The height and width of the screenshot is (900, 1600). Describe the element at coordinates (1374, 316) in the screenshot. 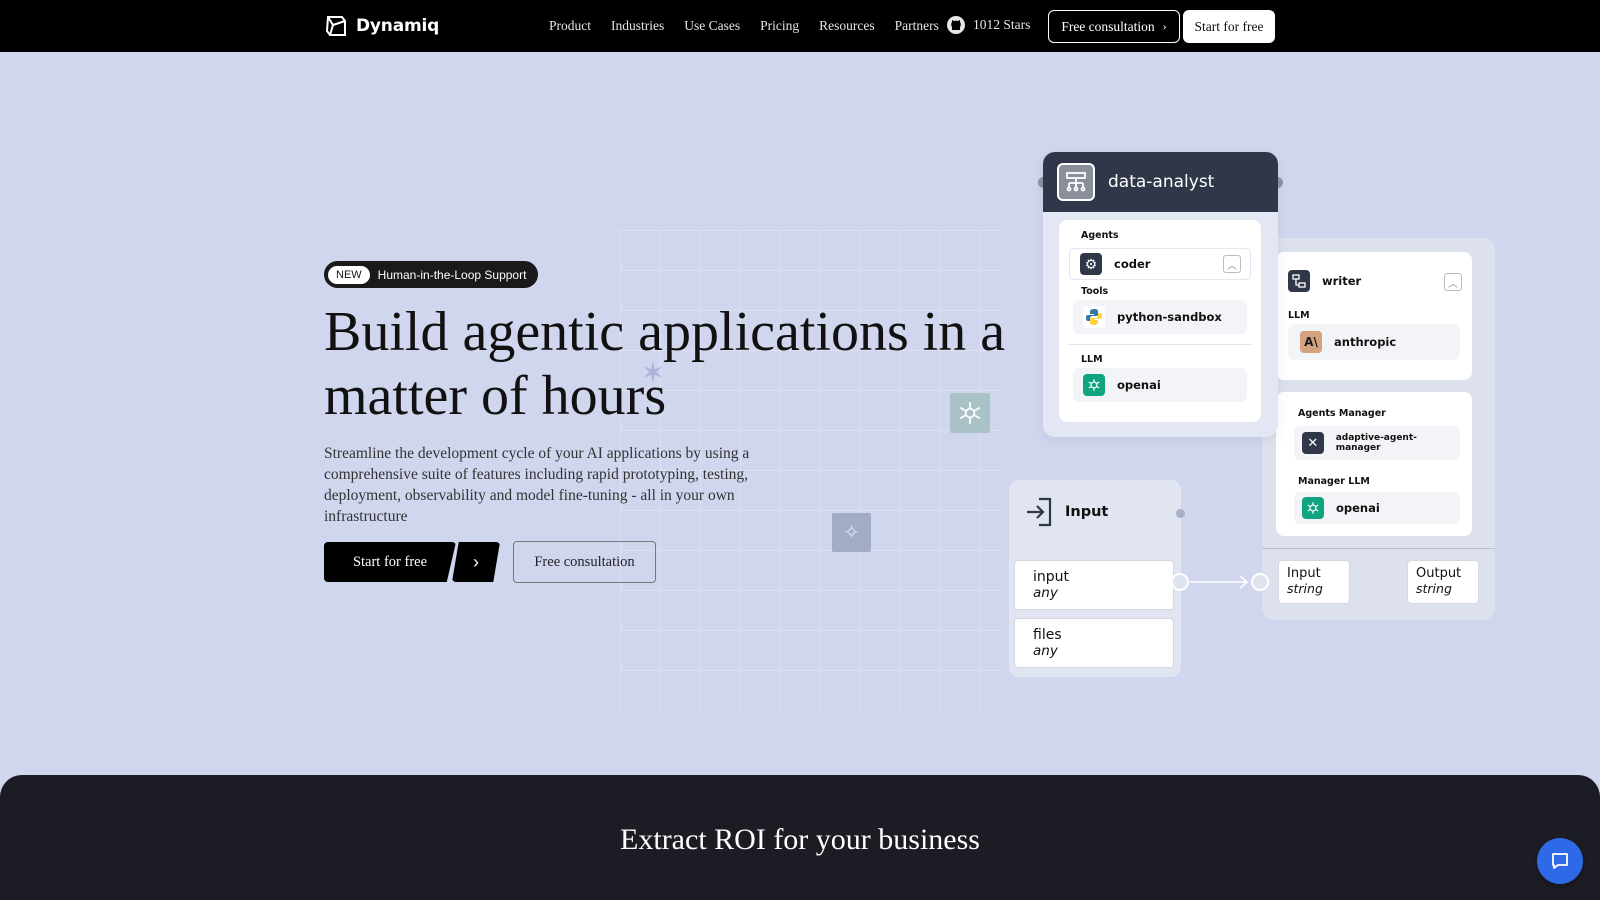

I see `writer-panel: writer ︿ LLM A\ anthropic` at that location.